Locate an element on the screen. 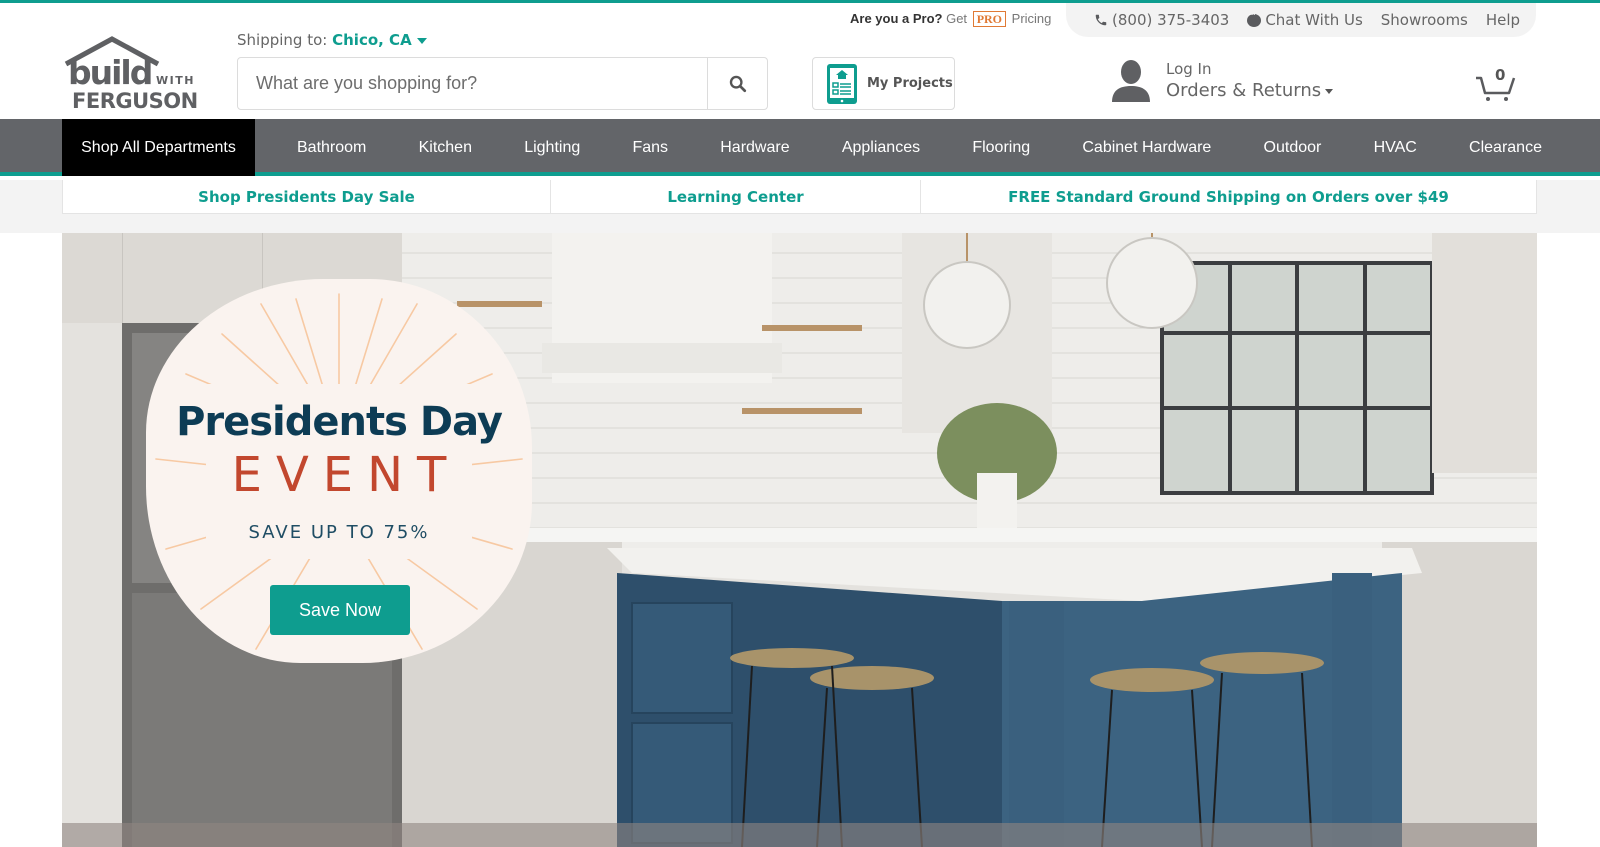  nav-item-clearance: Clearance is located at coordinates (1505, 148).